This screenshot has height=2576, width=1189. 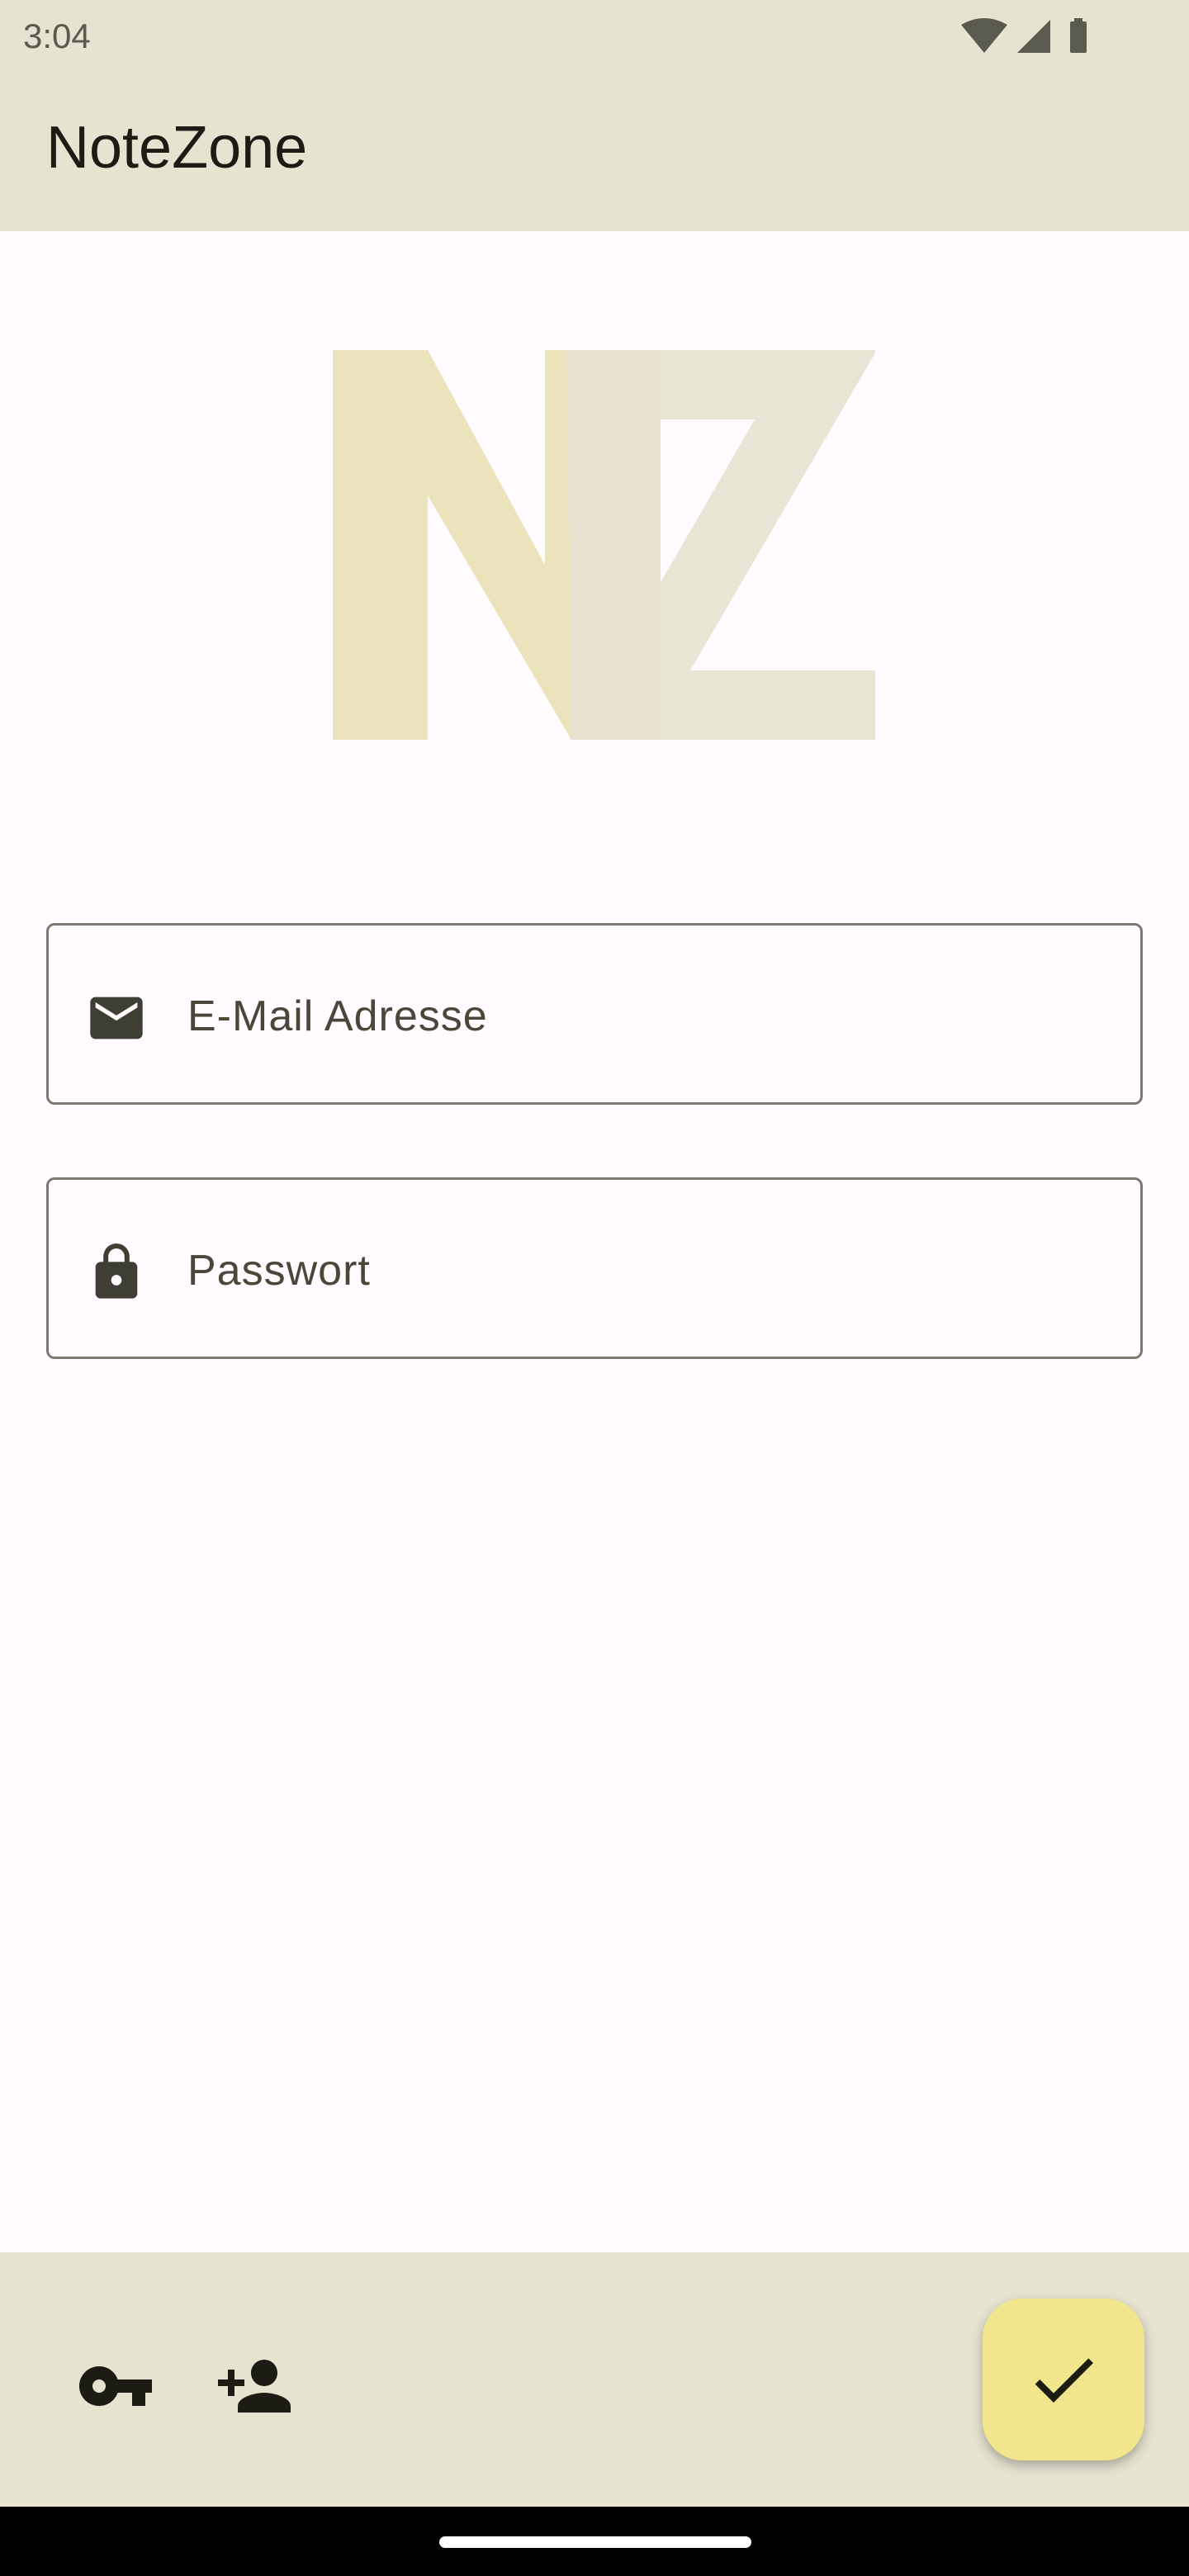 What do you see at coordinates (594, 2379) in the screenshot?
I see `bottom-app-bar` at bounding box center [594, 2379].